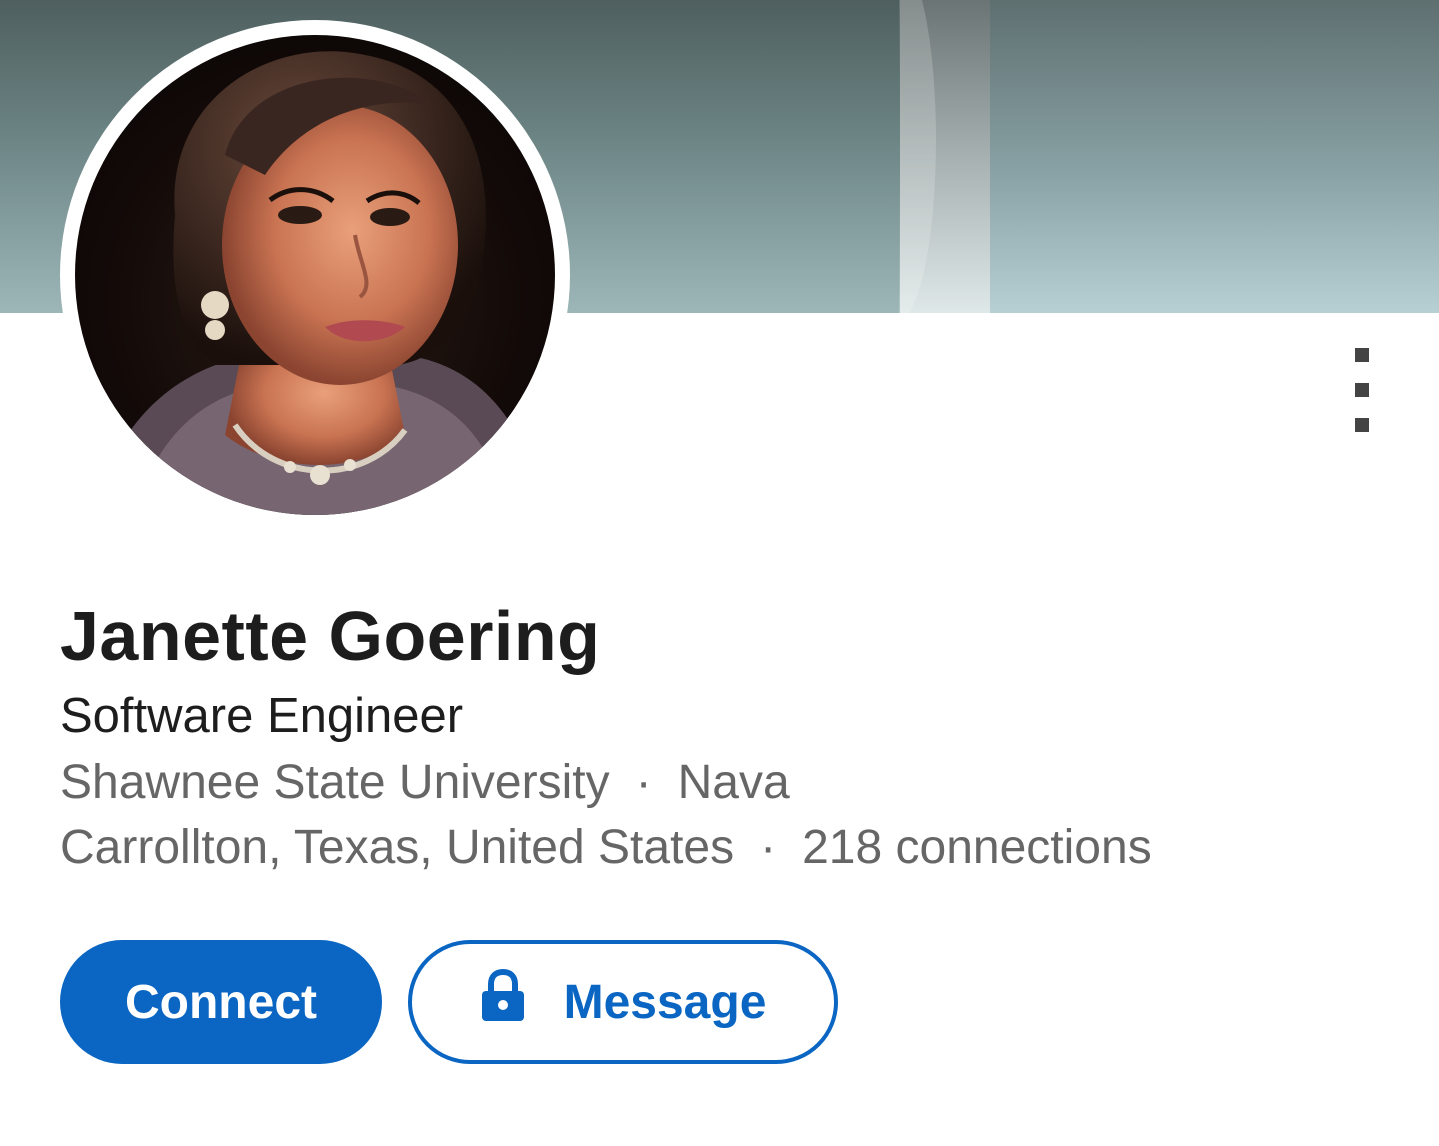 The height and width of the screenshot is (1146, 1439). I want to click on profile-photo, so click(315, 275).